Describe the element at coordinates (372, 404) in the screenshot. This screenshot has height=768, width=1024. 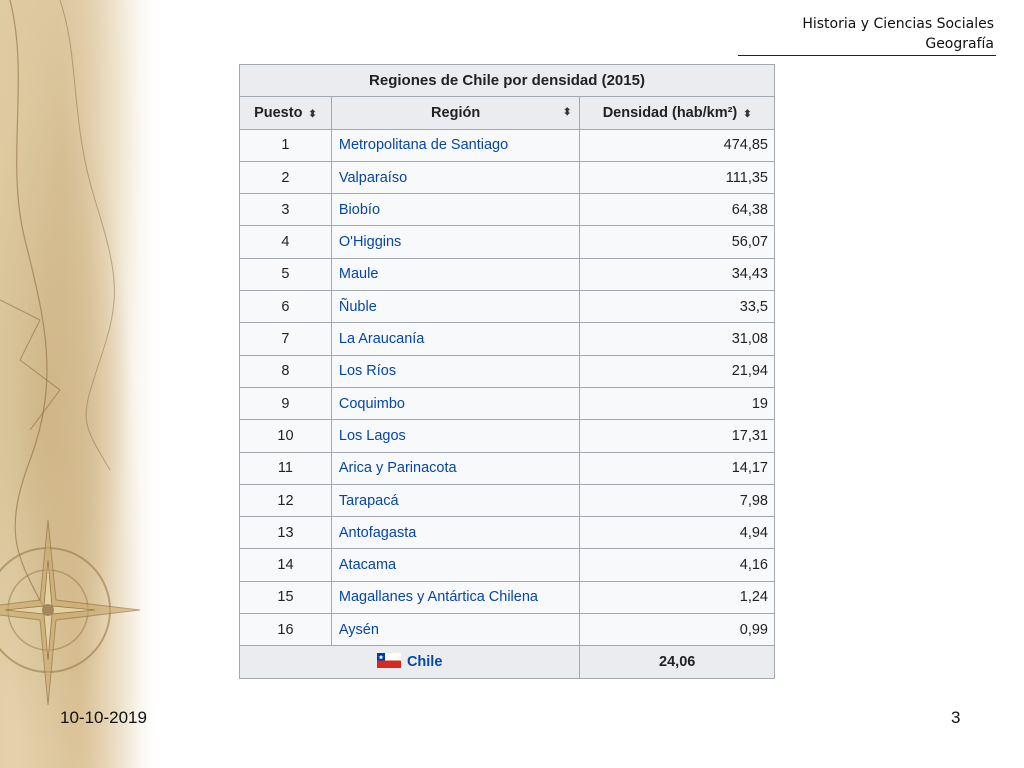
I see `region-link: Coquimbo` at that location.